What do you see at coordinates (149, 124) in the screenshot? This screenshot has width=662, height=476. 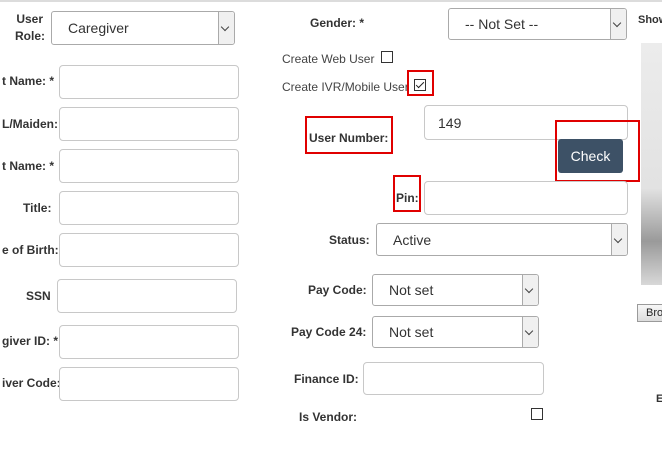 I see `middle-maiden-input` at bounding box center [149, 124].